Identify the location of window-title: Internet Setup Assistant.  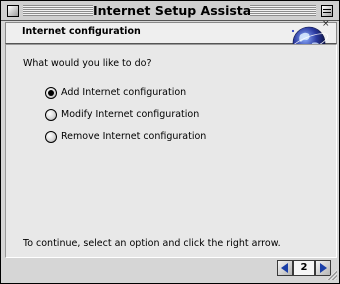
(180, 10).